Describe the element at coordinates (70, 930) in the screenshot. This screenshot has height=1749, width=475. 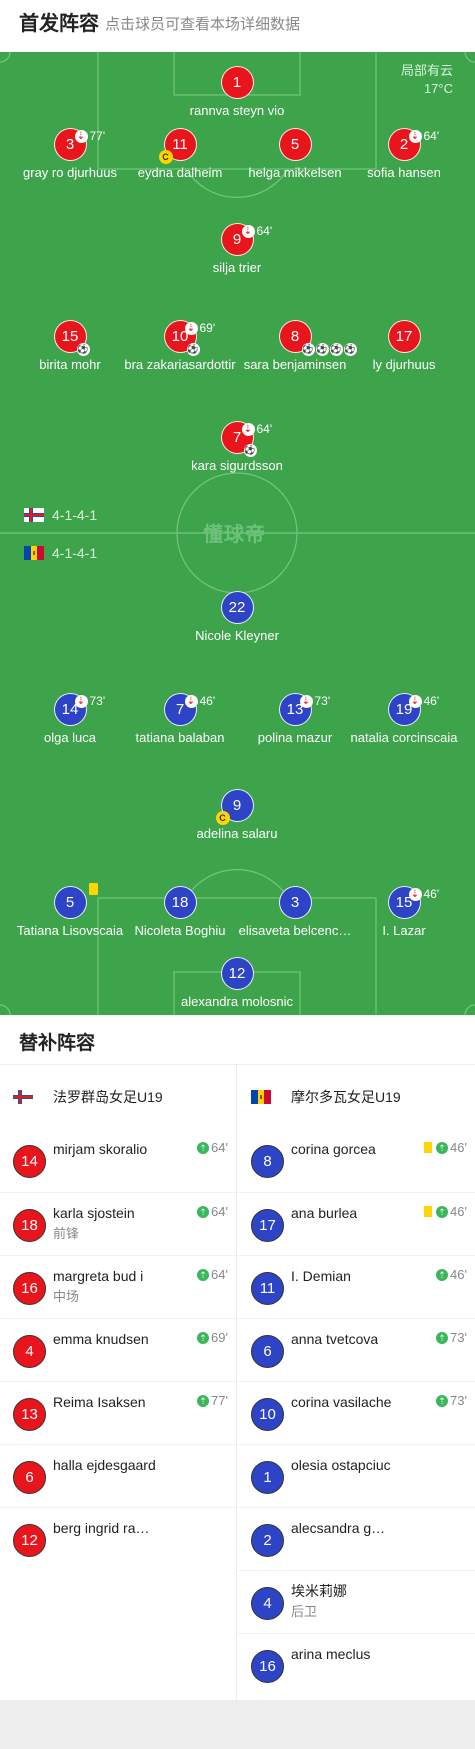
I see `player-name: Tatiana Lisovscaia` at that location.